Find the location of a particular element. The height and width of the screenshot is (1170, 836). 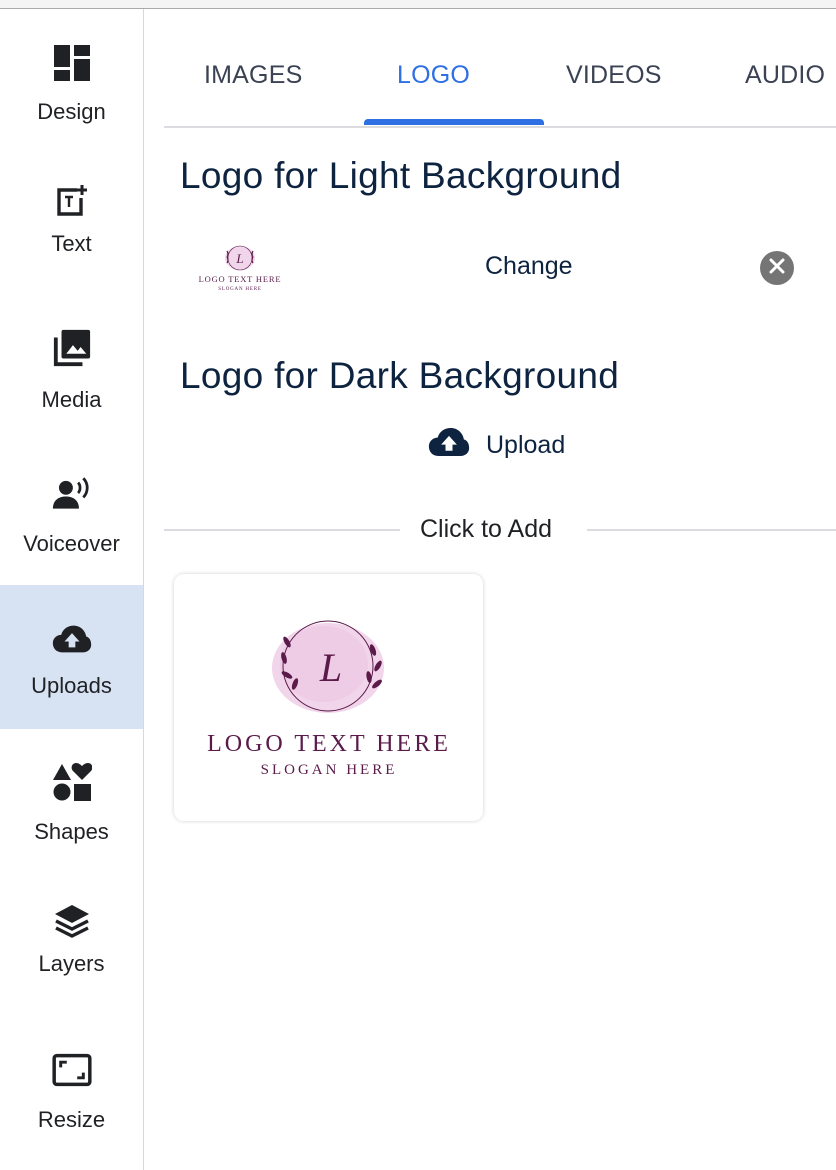

sidebar-item-resize: Resize is located at coordinates (71, 1089).